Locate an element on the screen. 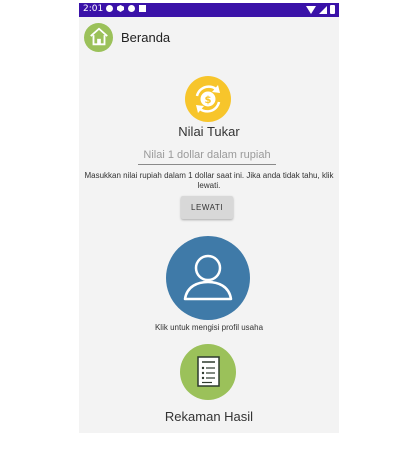  signal-icon is located at coordinates (323, 9).